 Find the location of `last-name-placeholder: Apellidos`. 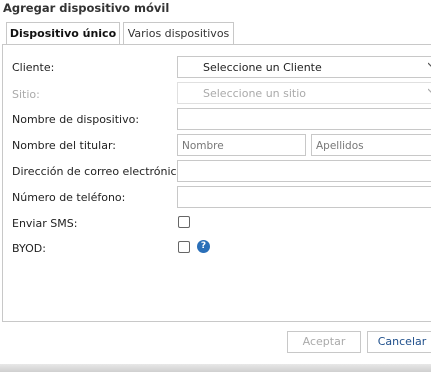

last-name-placeholder: Apellidos is located at coordinates (340, 146).